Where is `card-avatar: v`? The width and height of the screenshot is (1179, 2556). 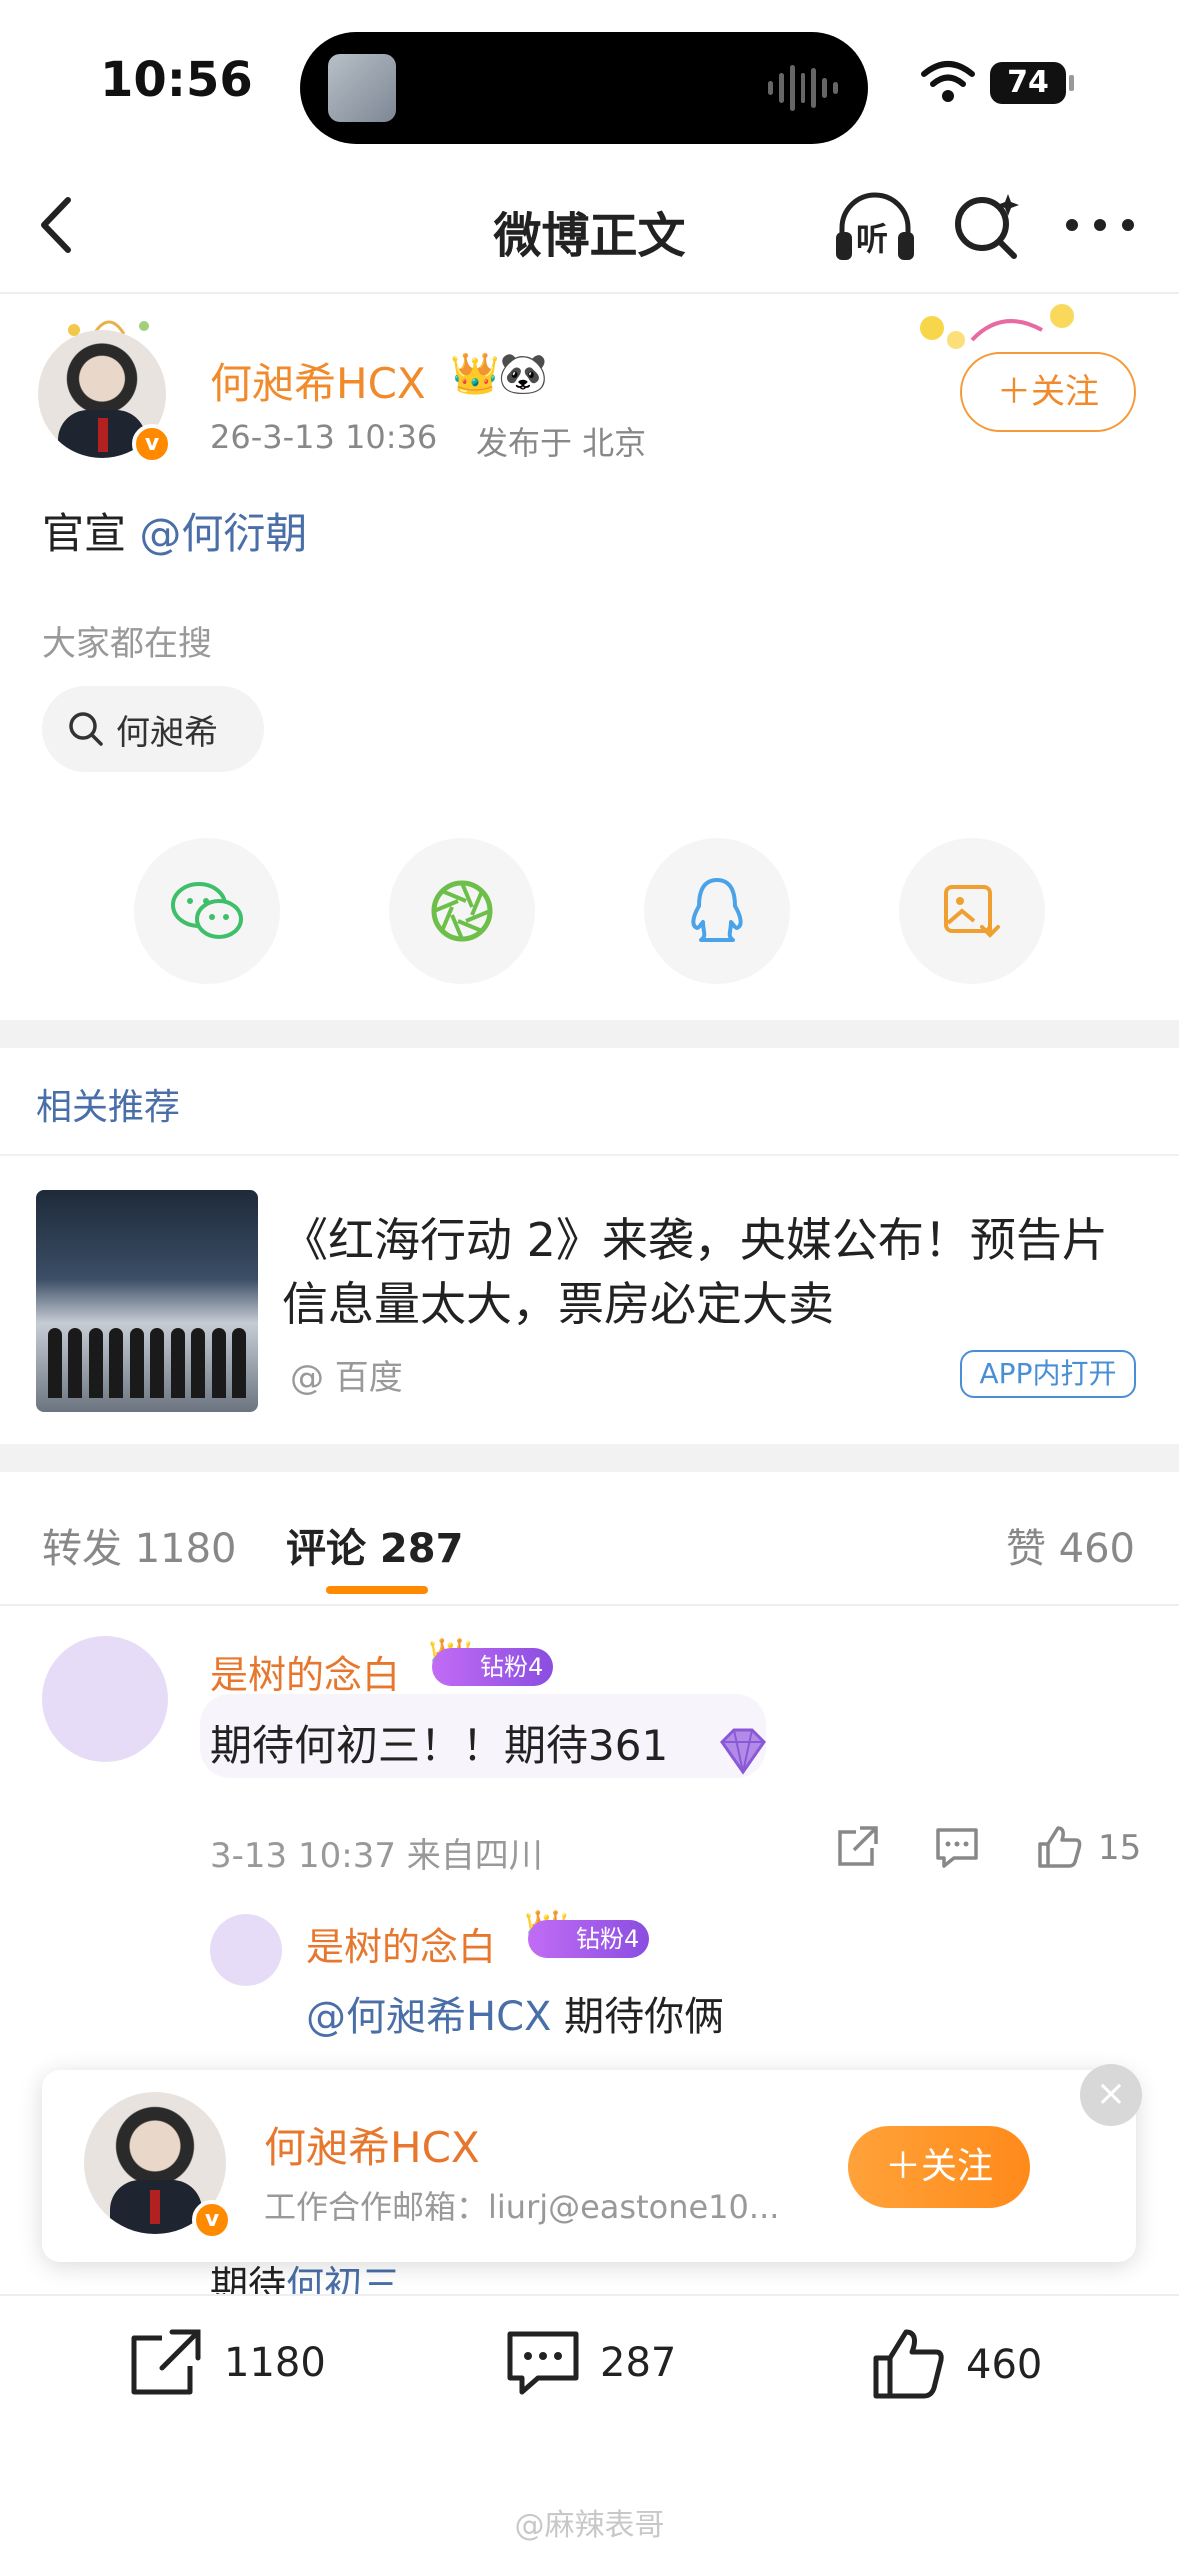
card-avatar: v is located at coordinates (158, 2166).